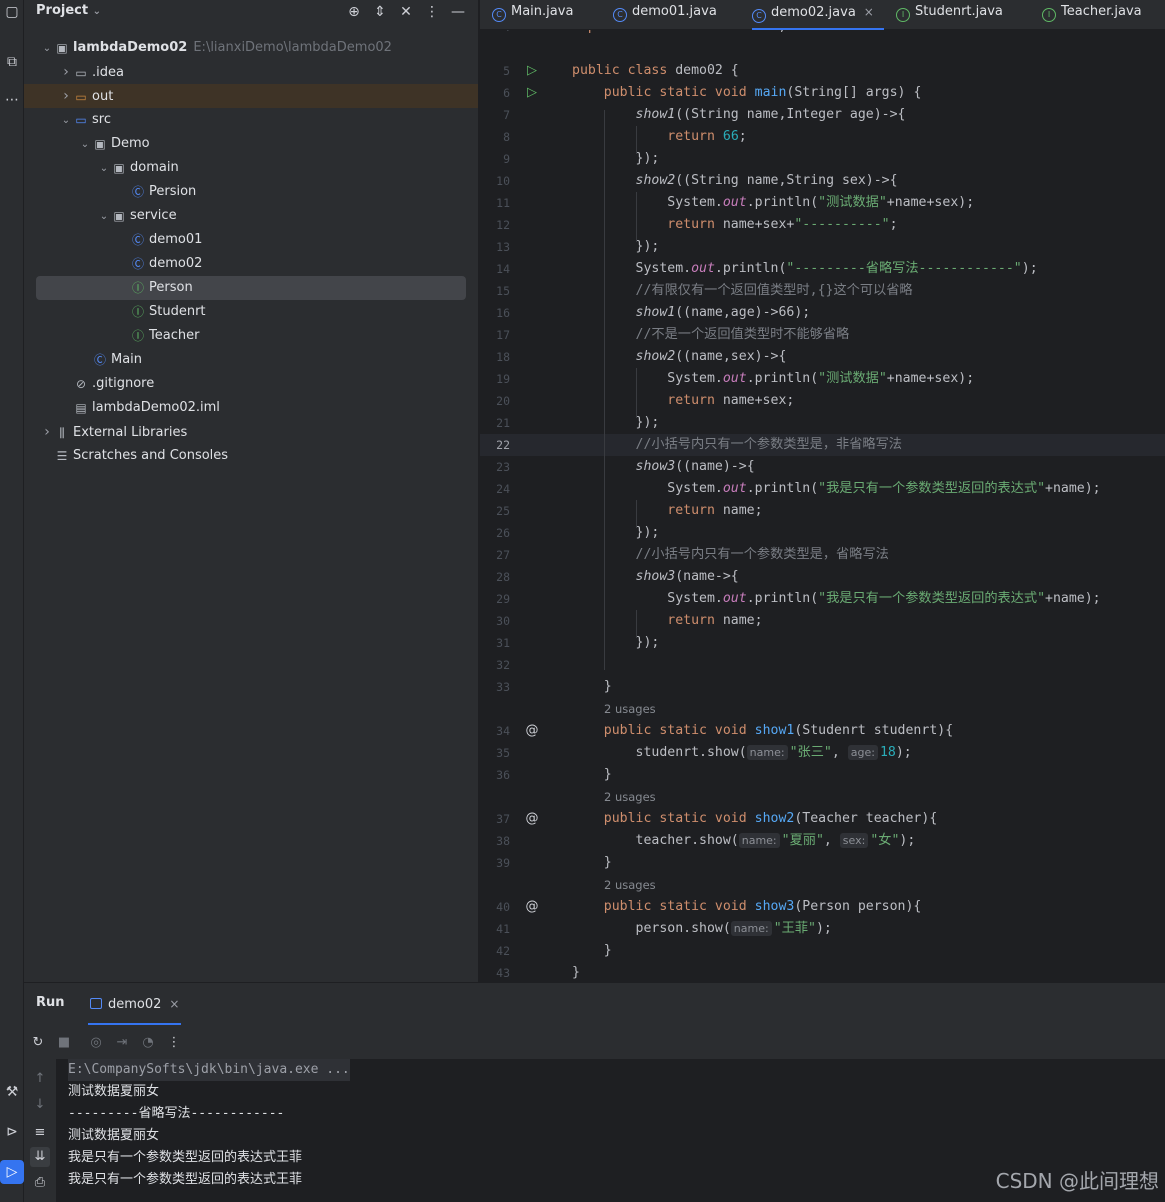 This screenshot has height=1202, width=1165. What do you see at coordinates (822, 225) in the screenshot?
I see `code-line: 12 return name+sex+"----------";` at bounding box center [822, 225].